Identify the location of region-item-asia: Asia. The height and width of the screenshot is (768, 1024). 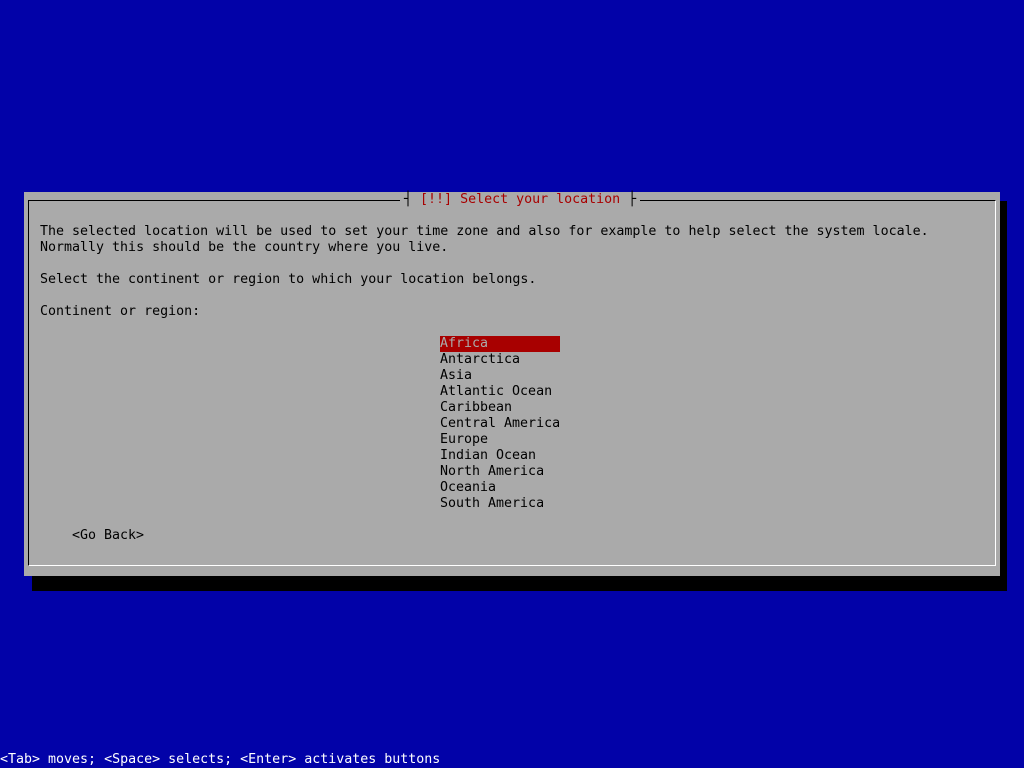
(500, 376).